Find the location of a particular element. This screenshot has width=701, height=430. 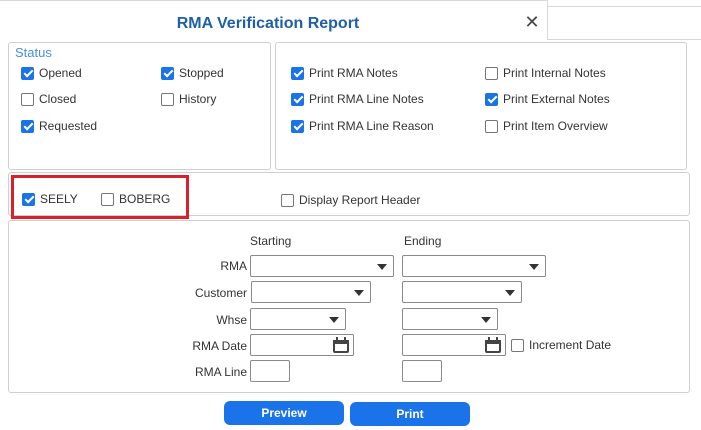

checkbox-label: Print Item Overview is located at coordinates (555, 126).